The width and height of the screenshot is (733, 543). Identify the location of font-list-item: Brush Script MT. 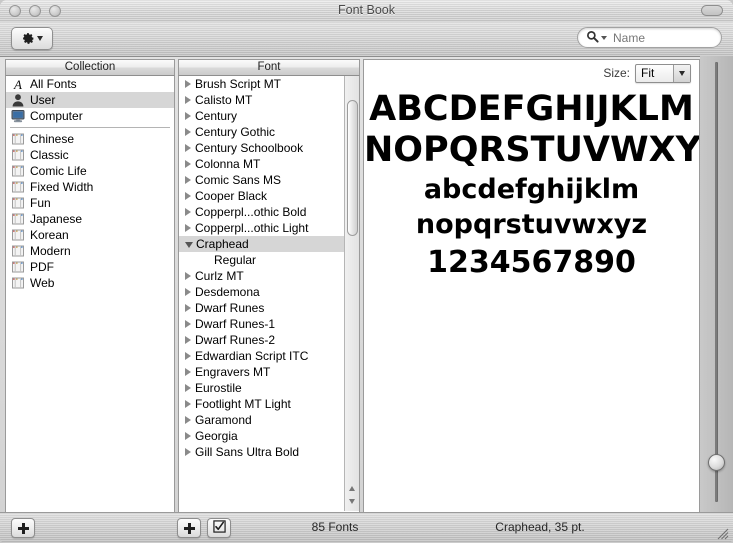
(269, 84).